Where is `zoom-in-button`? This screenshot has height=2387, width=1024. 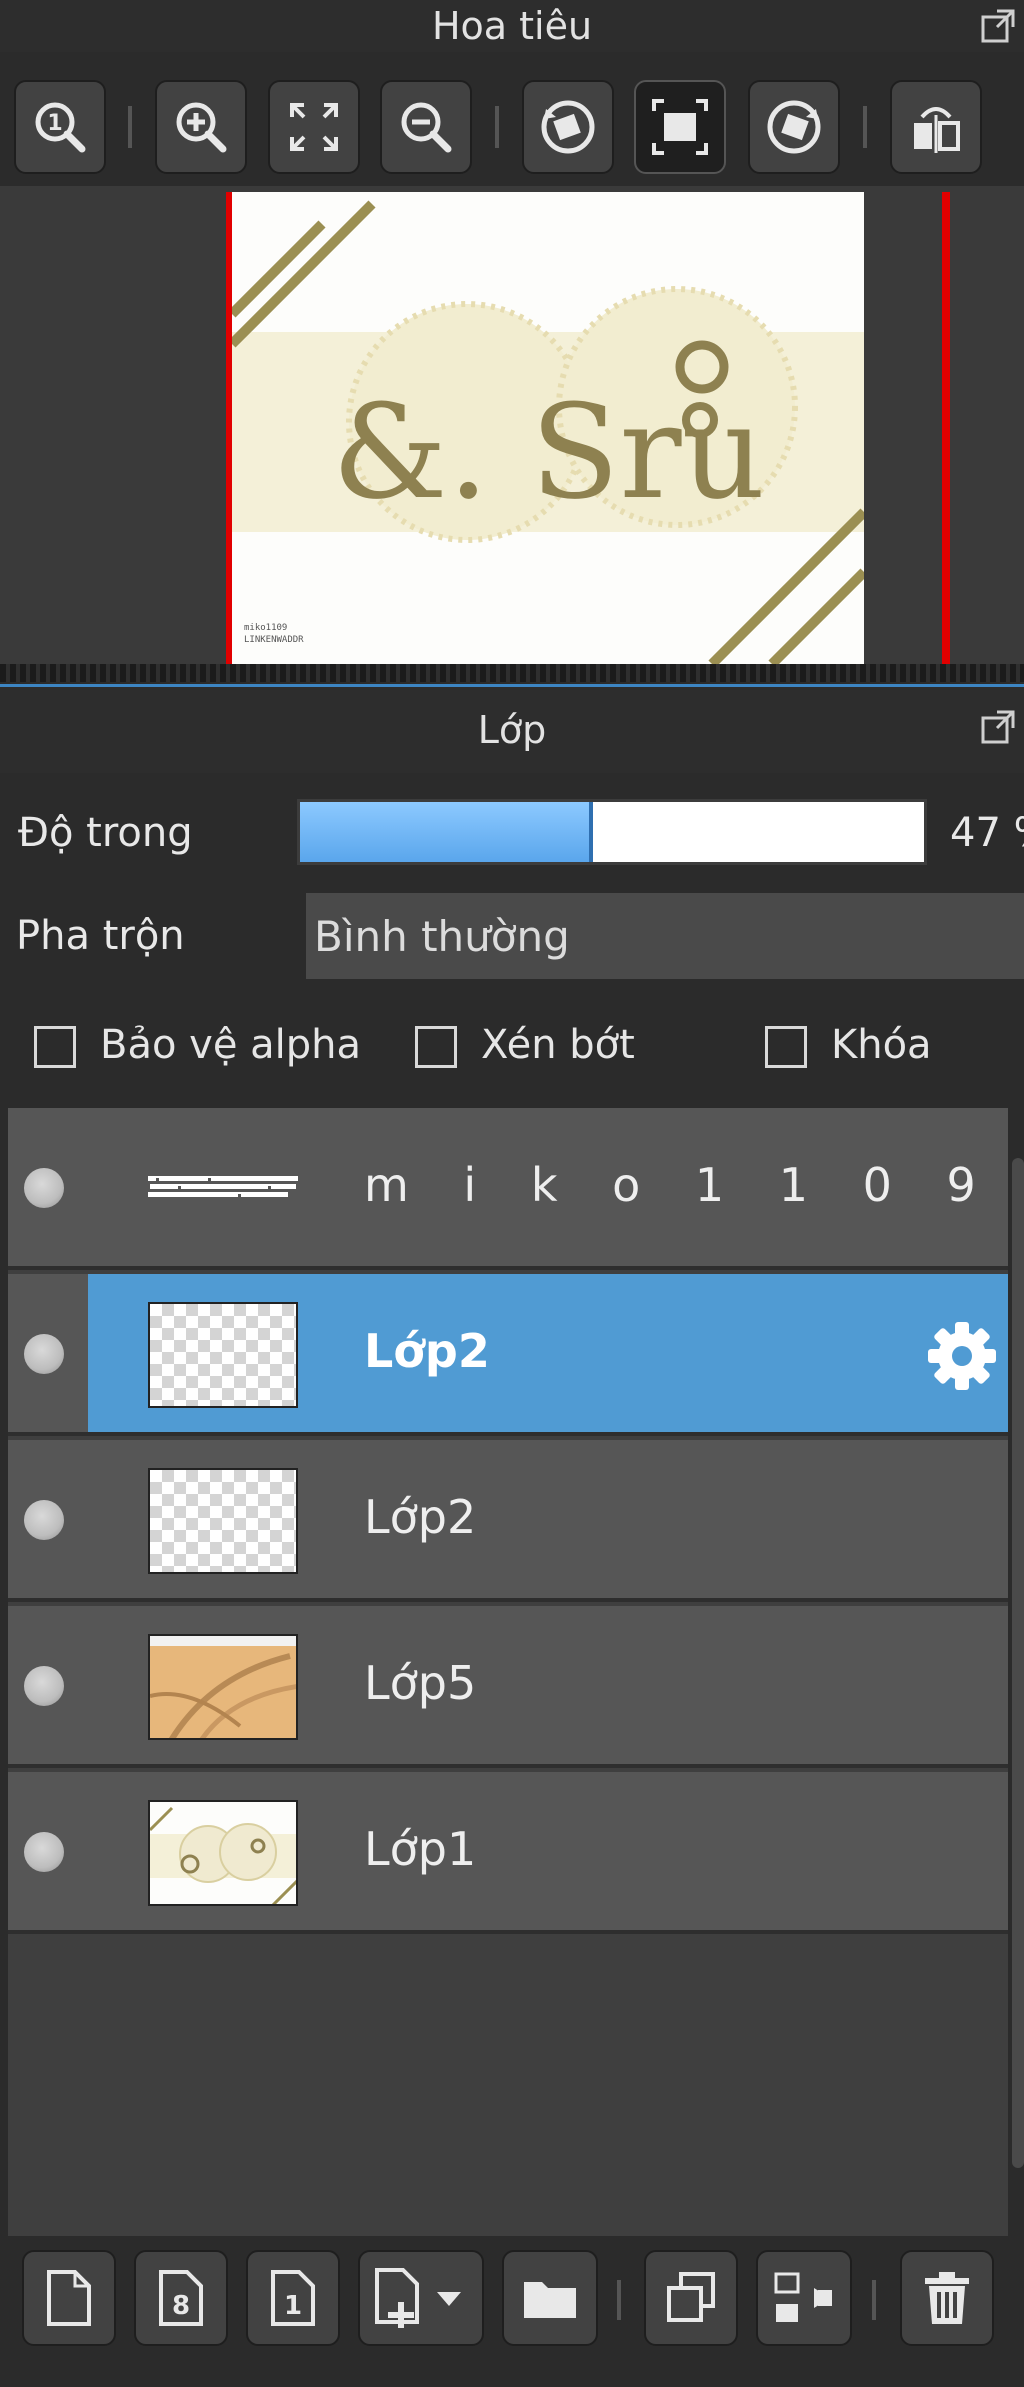 zoom-in-button is located at coordinates (201, 127).